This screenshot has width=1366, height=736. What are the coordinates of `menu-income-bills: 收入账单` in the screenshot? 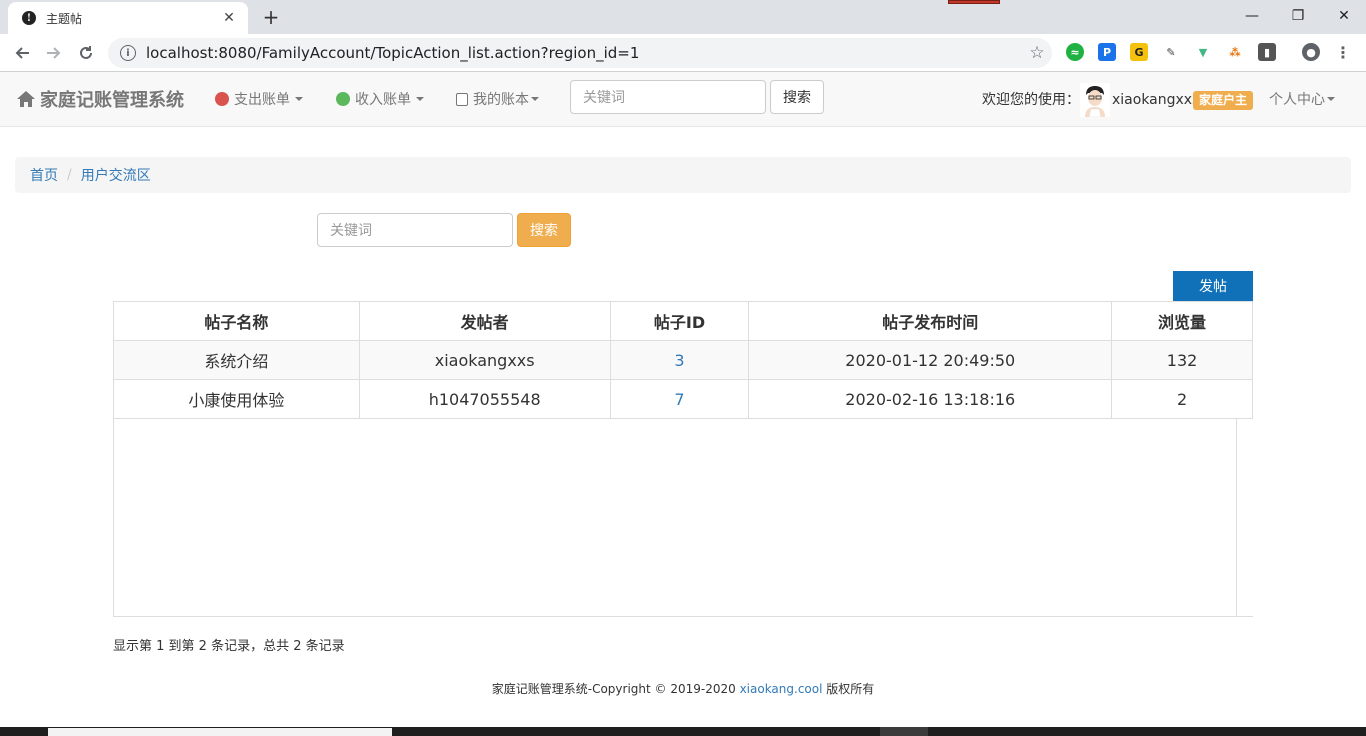 It's located at (380, 99).